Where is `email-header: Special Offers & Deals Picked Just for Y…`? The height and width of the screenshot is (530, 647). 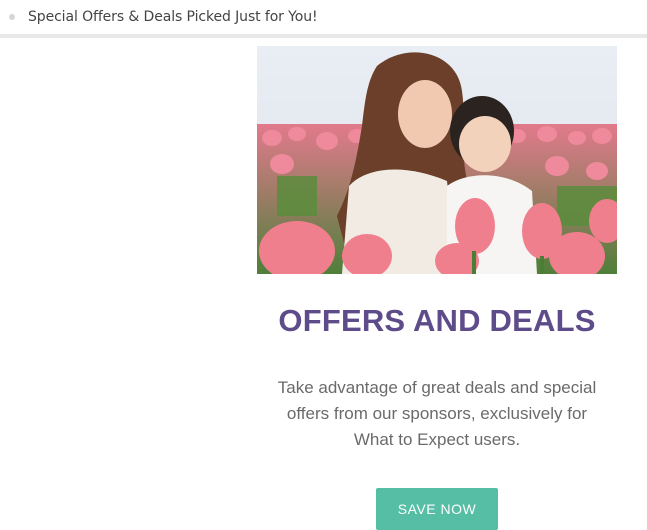
email-header: Special Offers & Deals Picked Just for Y… is located at coordinates (323, 19).